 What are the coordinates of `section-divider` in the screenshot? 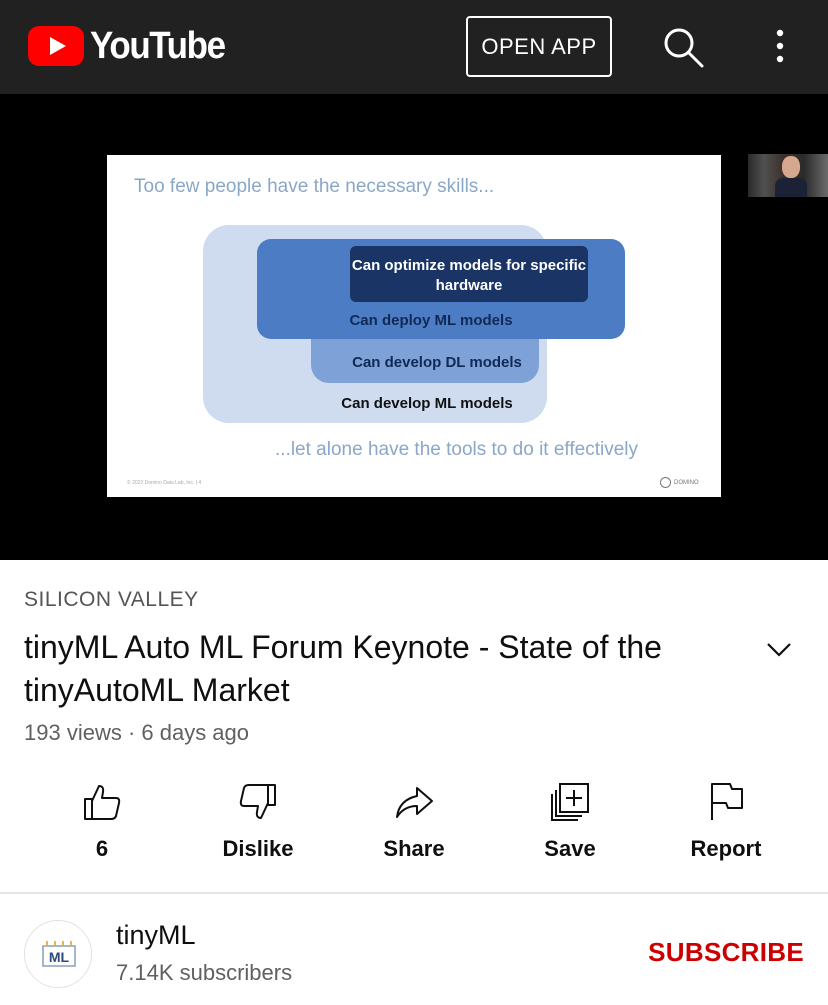 It's located at (414, 893).